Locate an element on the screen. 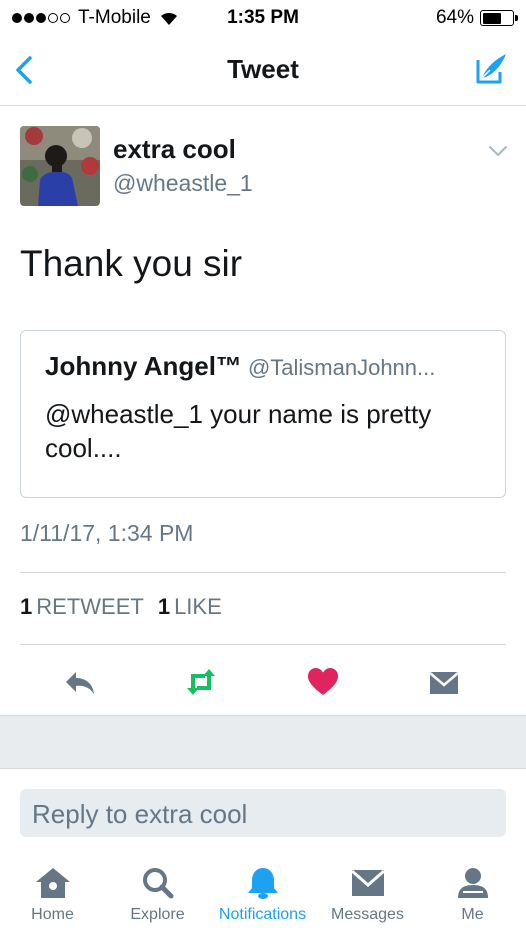  chevron-down-icon is located at coordinates (498, 151).